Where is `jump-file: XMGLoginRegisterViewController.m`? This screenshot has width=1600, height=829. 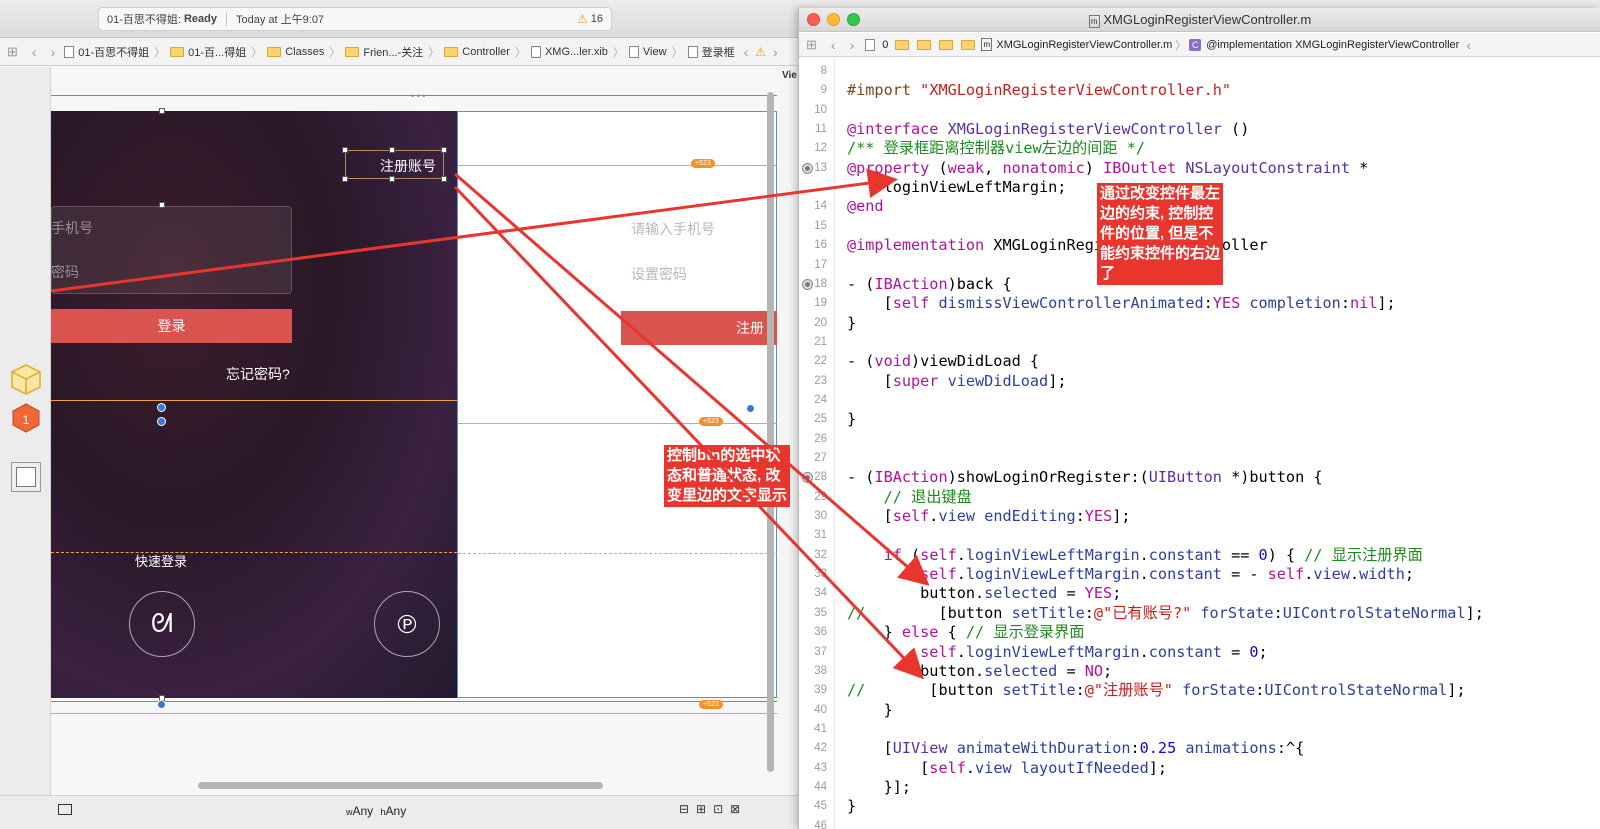
jump-file: XMGLoginRegisterViewController.m is located at coordinates (1084, 45).